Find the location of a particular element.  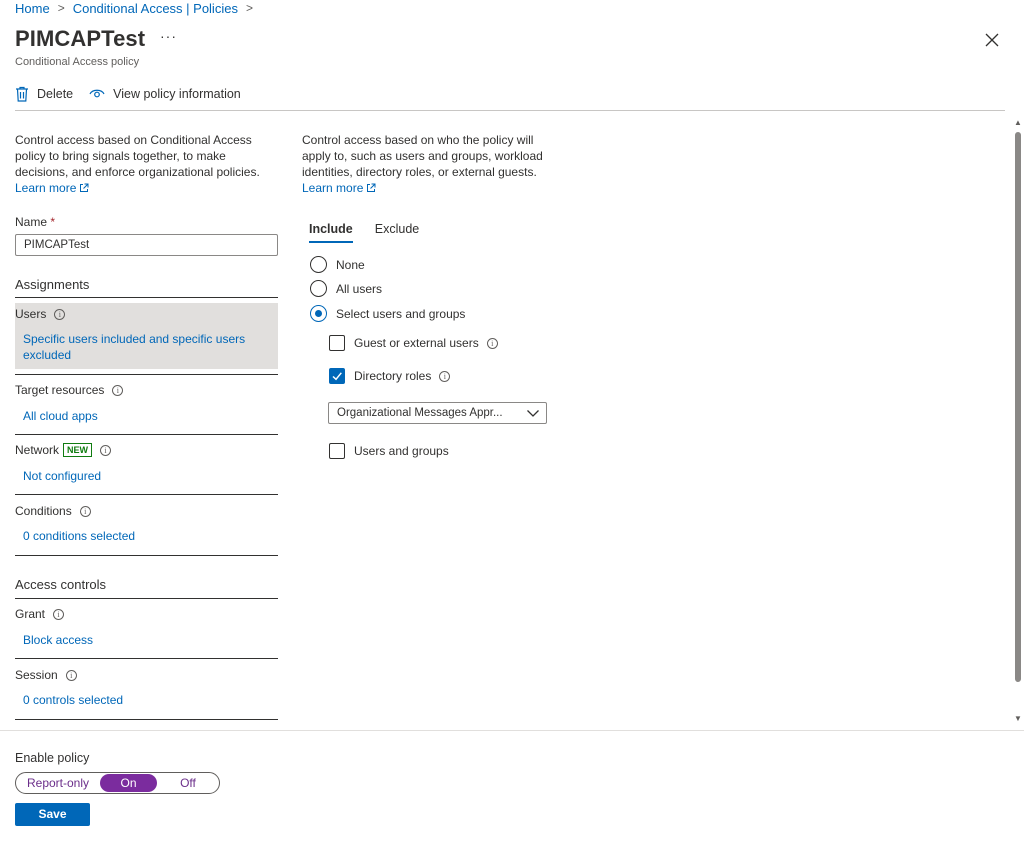

delete-button: Delete is located at coordinates (44, 94).